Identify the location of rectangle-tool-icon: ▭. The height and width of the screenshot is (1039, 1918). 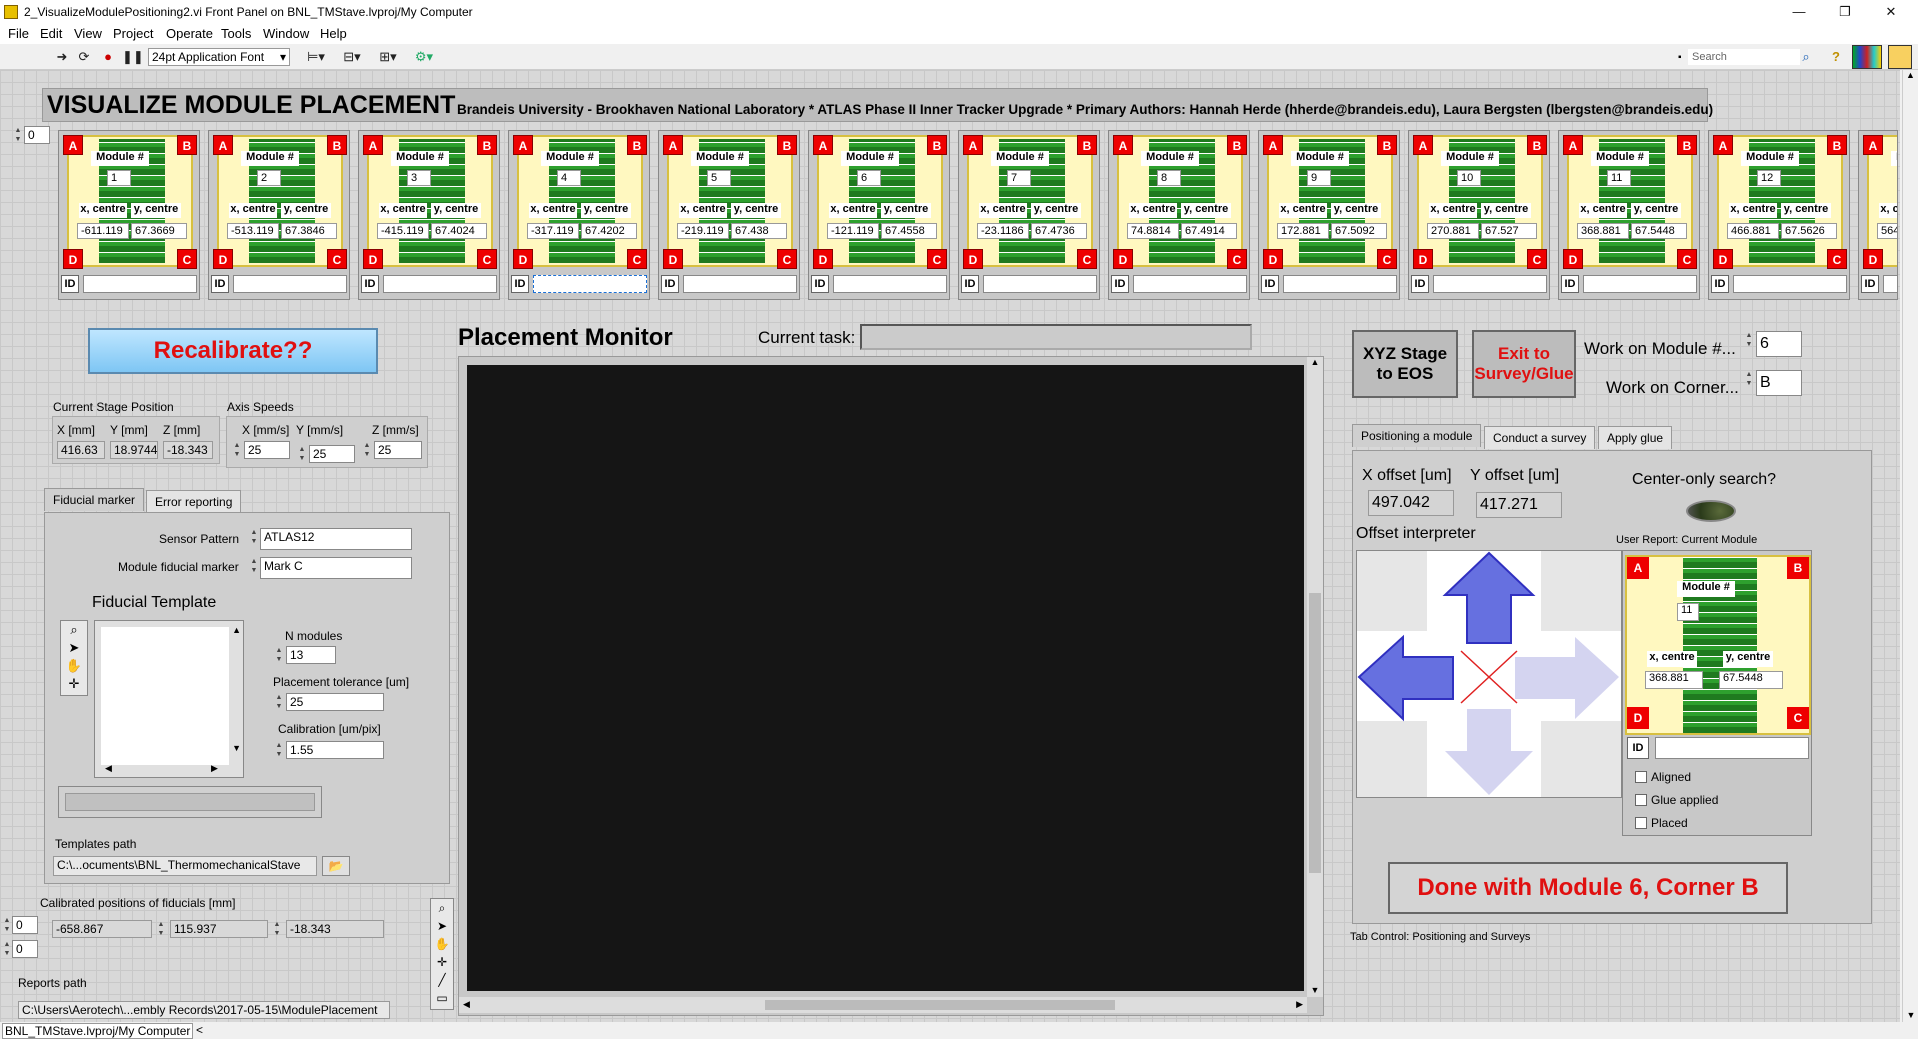
(442, 998).